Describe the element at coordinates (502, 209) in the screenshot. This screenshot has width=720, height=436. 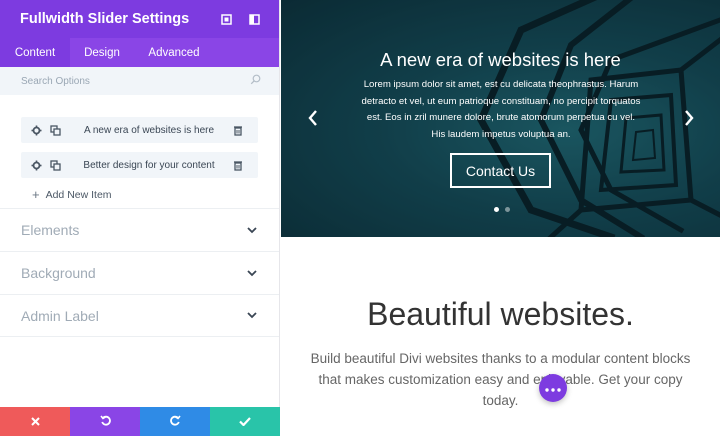
I see `slider-pagination` at that location.